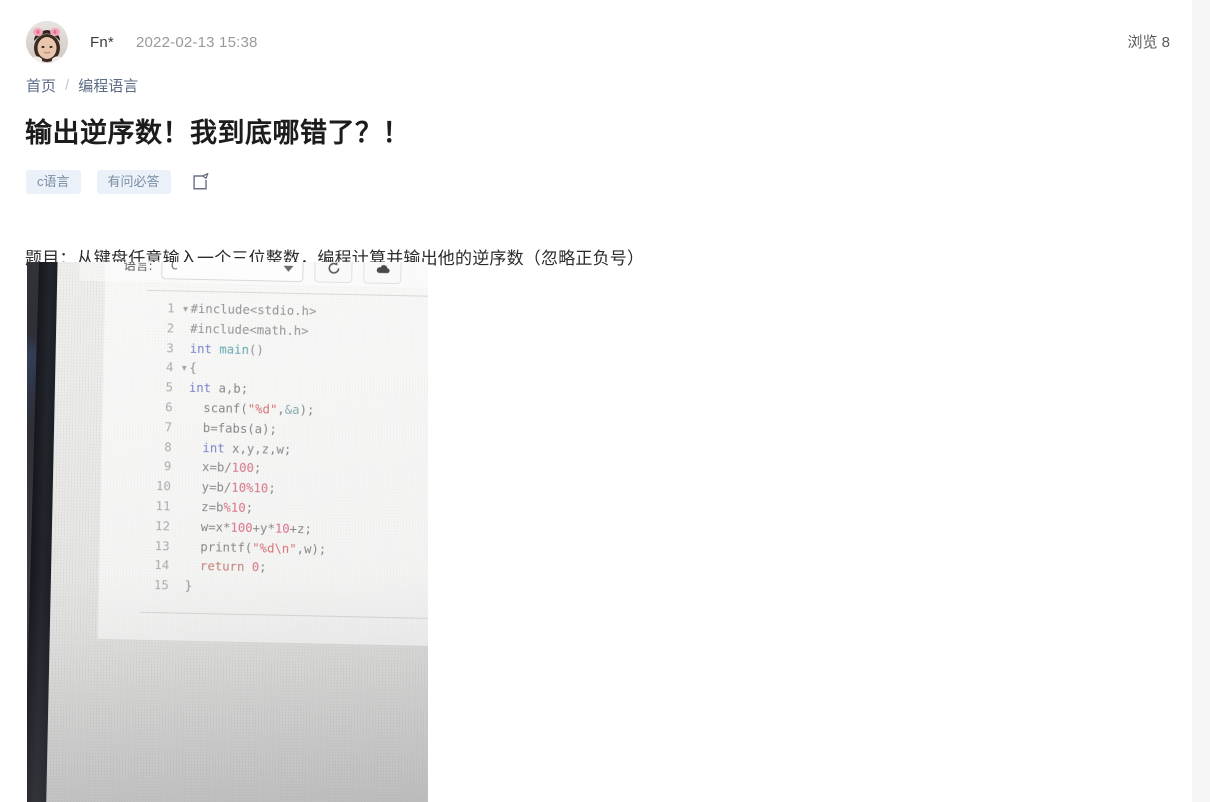 The width and height of the screenshot is (1210, 802). Describe the element at coordinates (249, 330) in the screenshot. I see `code-token: #include<math.h>` at that location.